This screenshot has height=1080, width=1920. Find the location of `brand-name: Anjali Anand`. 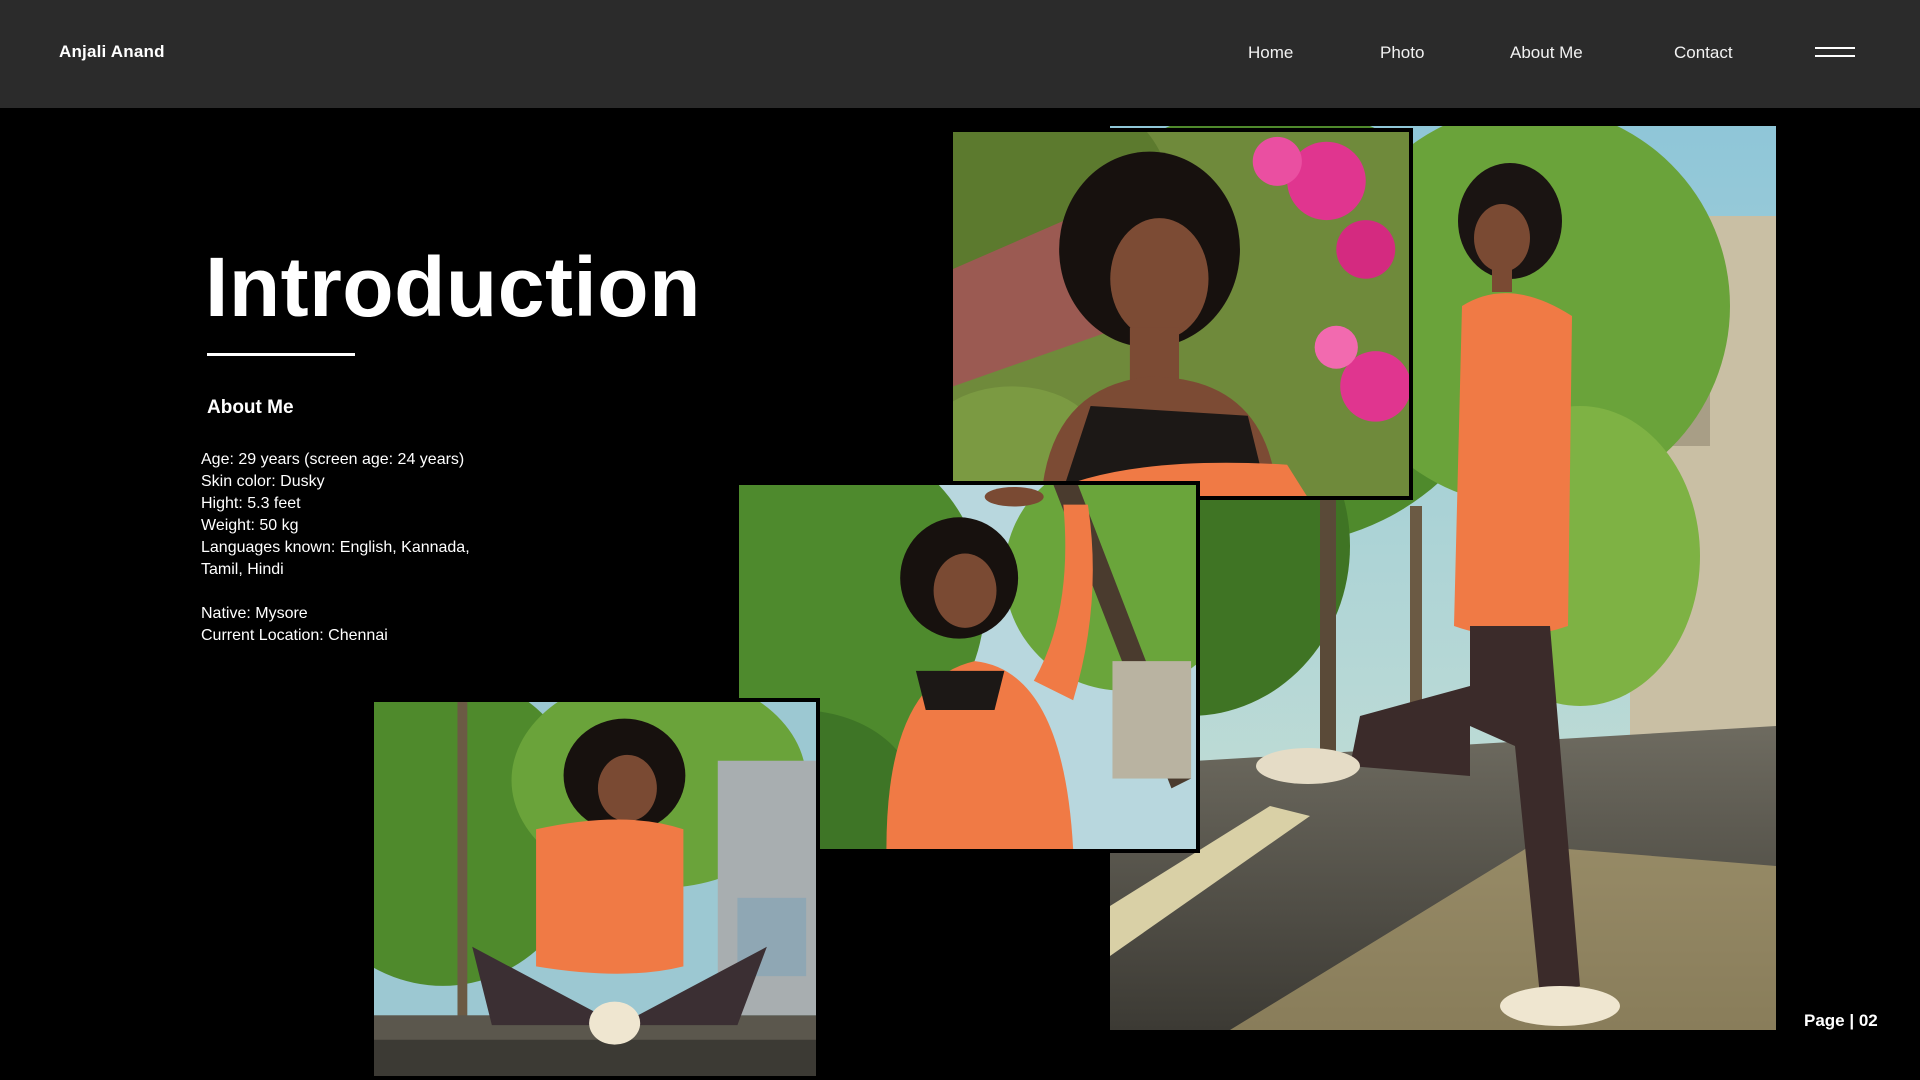

brand-name: Anjali Anand is located at coordinates (112, 52).